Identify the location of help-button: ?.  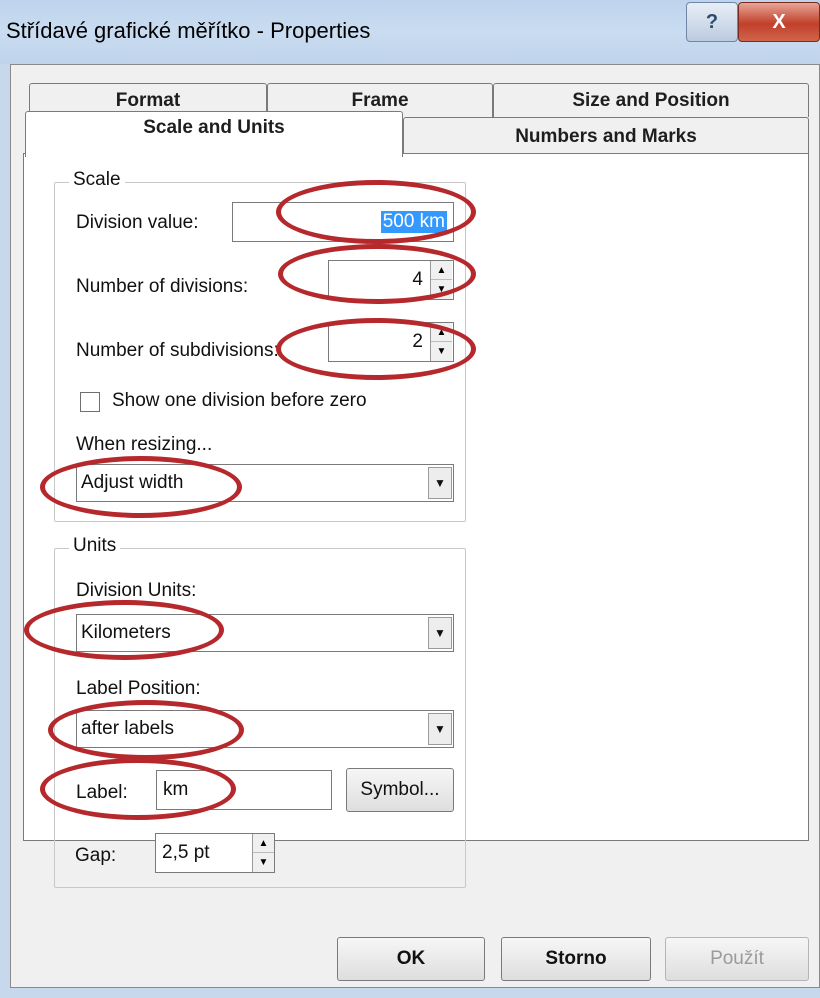
(712, 22).